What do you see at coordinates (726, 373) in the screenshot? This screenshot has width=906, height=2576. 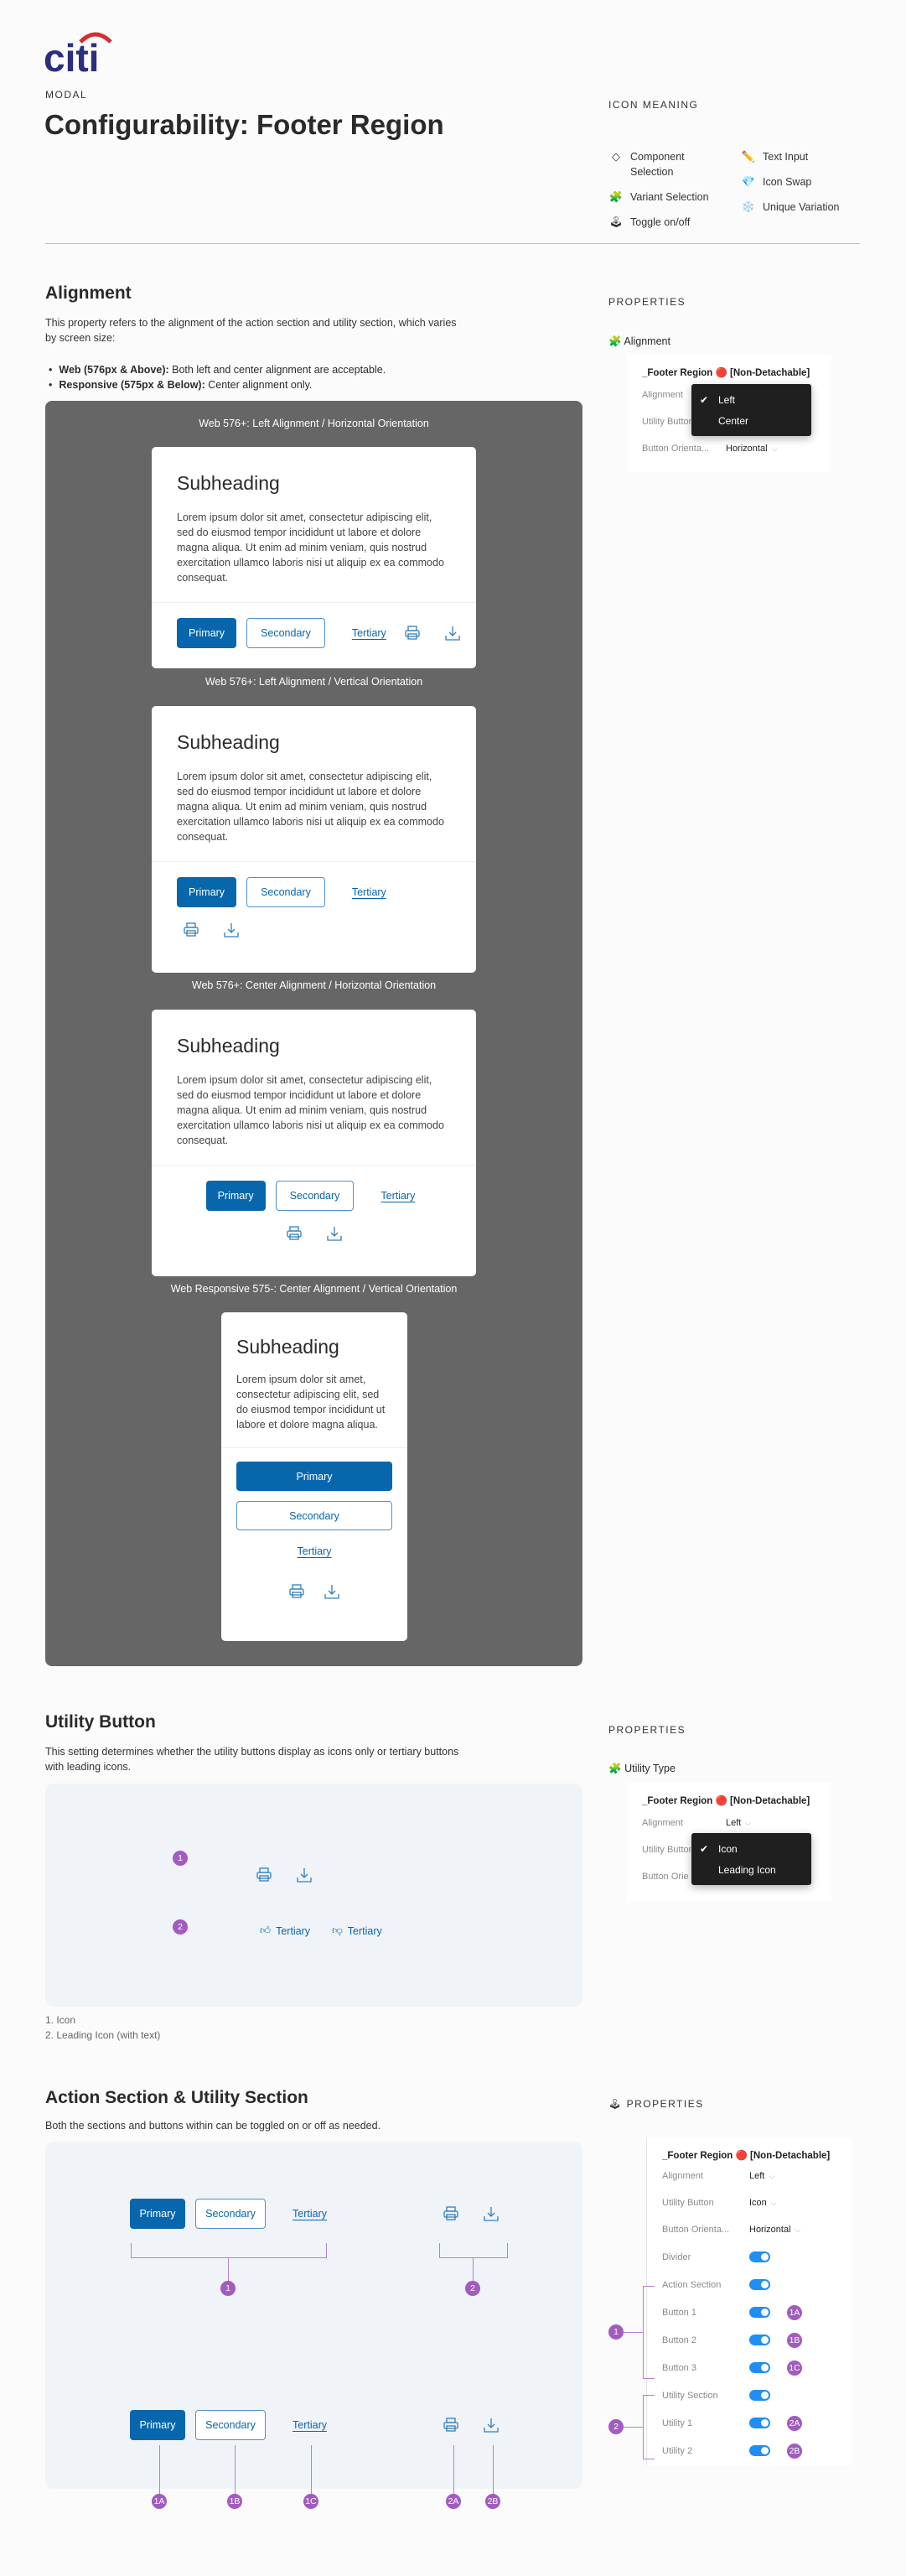 I see `component-name: _Footer Region 🔴 [Non-Detachable]` at bounding box center [726, 373].